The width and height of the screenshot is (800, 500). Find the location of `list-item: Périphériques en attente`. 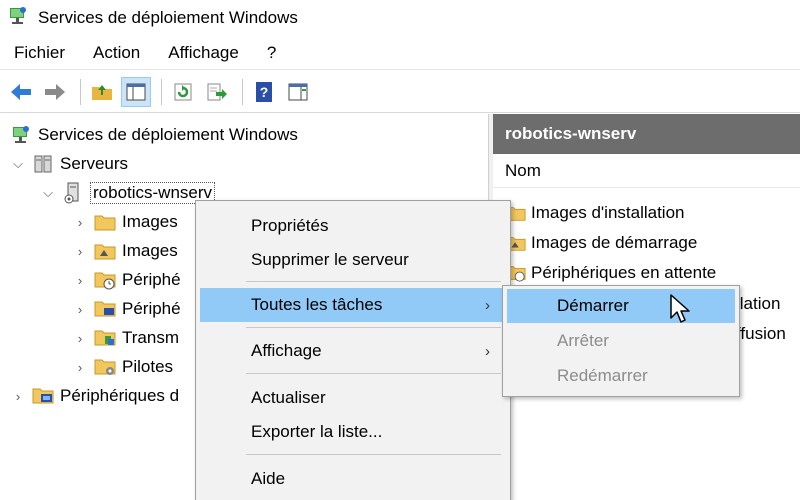

list-item: Périphériques en attente is located at coordinates (610, 273).